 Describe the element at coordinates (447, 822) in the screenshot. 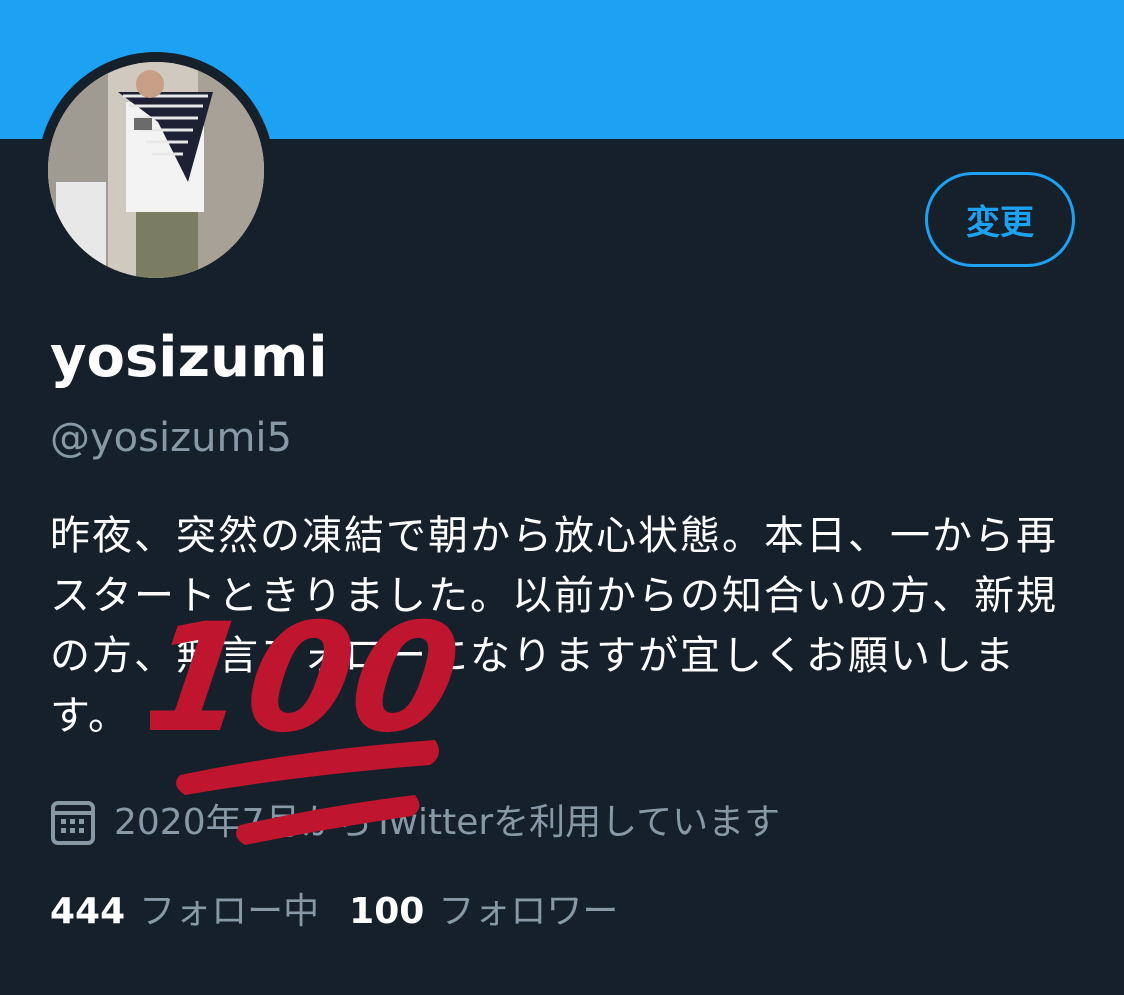

I see `joined-text: 2020年7月からTwitterを利用しています` at that location.